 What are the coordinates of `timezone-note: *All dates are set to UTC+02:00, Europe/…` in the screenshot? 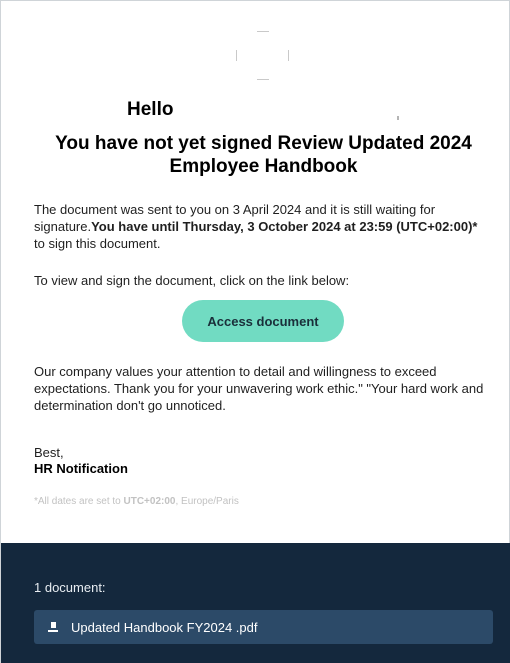 It's located at (136, 501).